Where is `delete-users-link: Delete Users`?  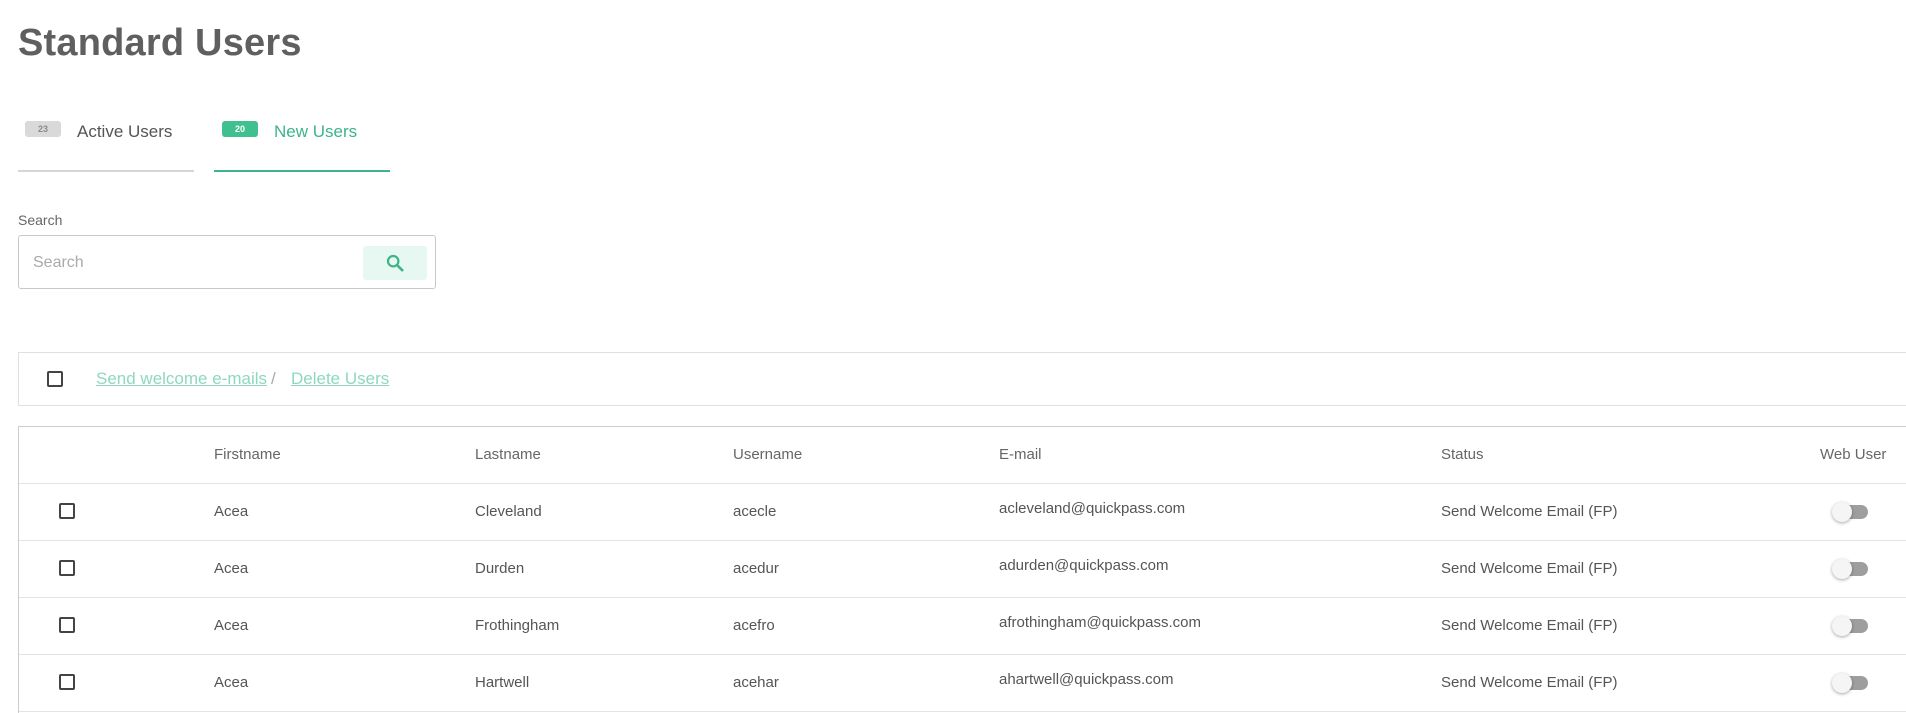 delete-users-link: Delete Users is located at coordinates (340, 379).